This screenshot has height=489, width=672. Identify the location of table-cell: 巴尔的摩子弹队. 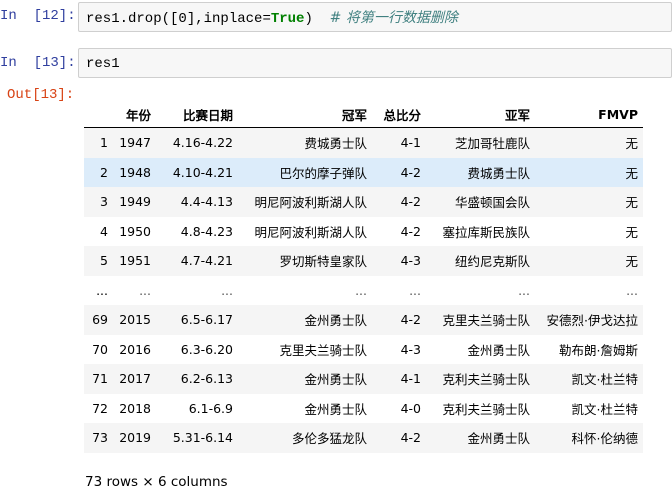
(323, 173).